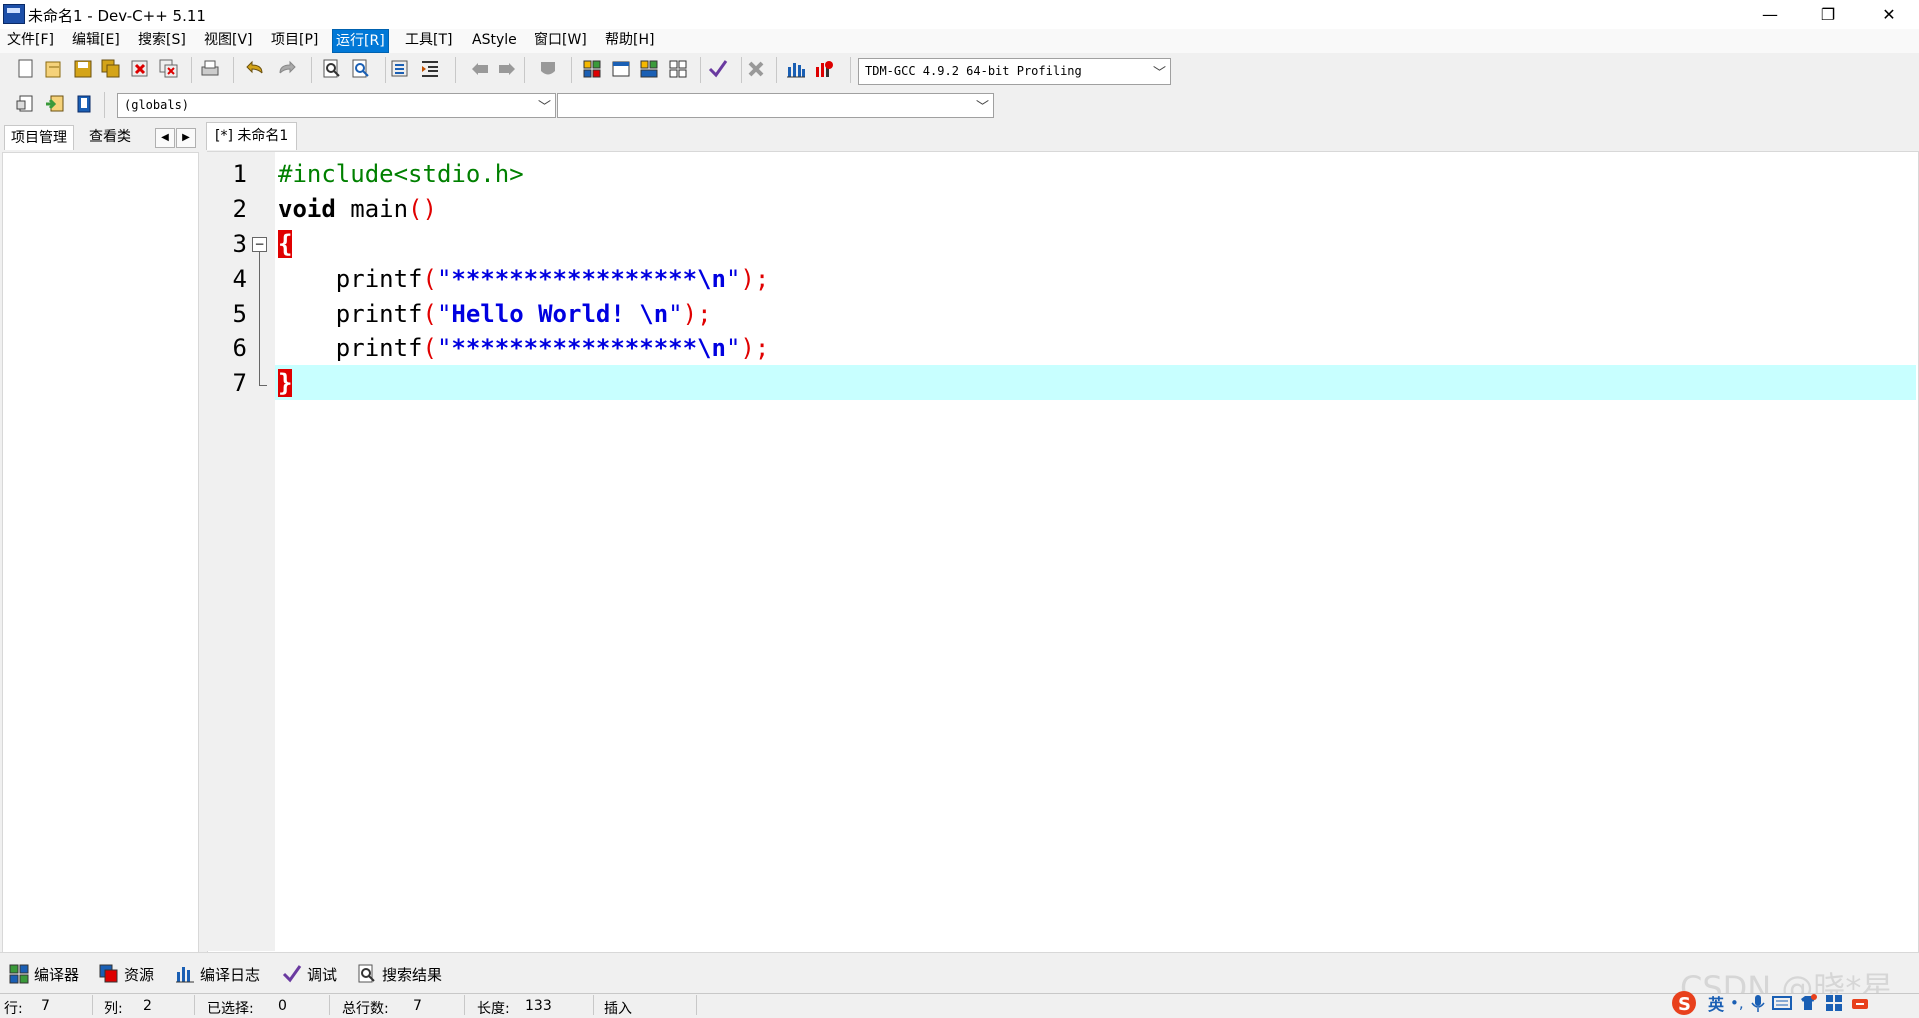 The image size is (1919, 1018). Describe the element at coordinates (629, 40) in the screenshot. I see `menu-help: 帮助[H]` at that location.